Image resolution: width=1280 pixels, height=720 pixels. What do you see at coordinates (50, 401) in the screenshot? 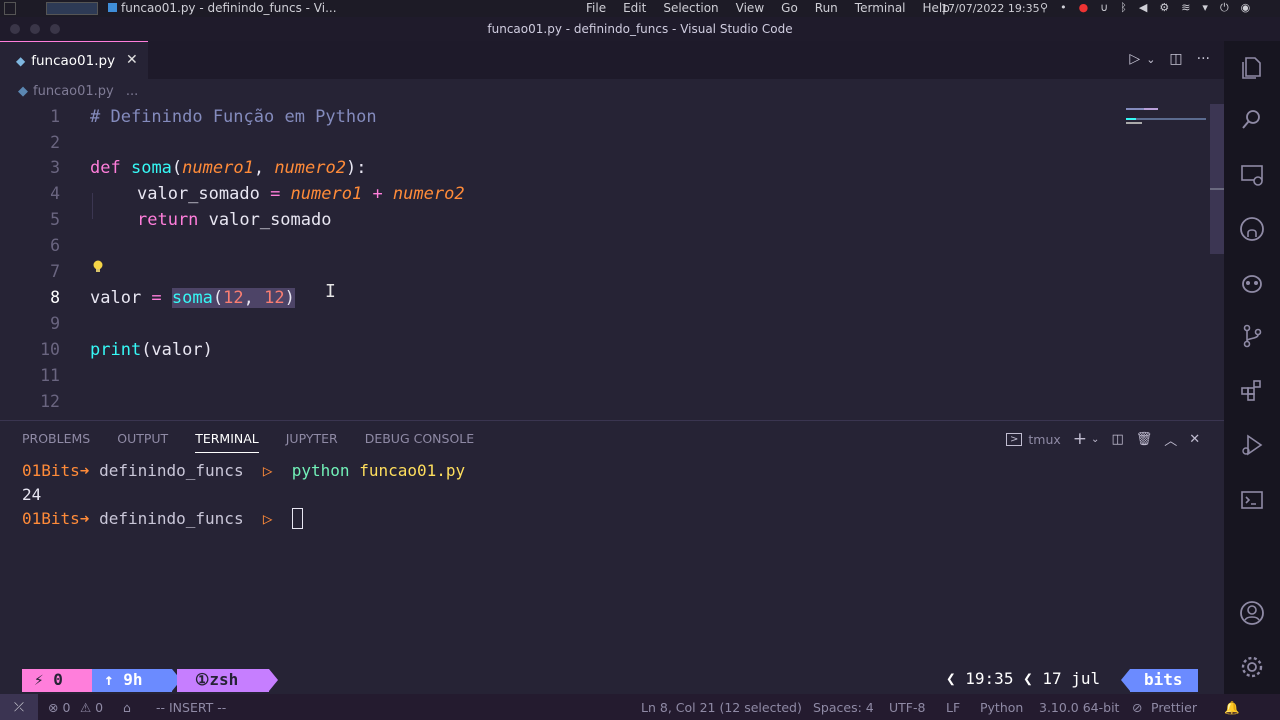
I see `line-number: 12` at bounding box center [50, 401].